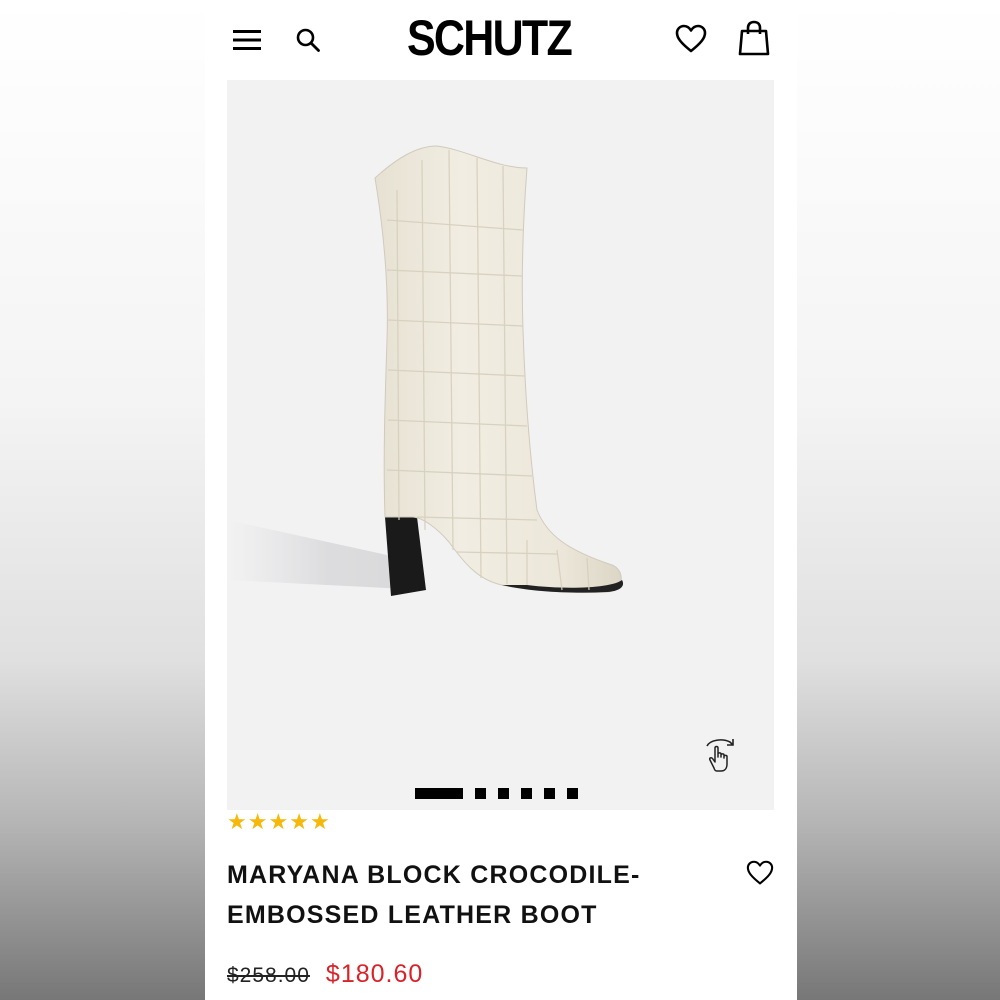 Image resolution: width=1000 pixels, height=1000 pixels. What do you see at coordinates (489, 38) in the screenshot?
I see `brand-logo: SCHUTZ` at bounding box center [489, 38].